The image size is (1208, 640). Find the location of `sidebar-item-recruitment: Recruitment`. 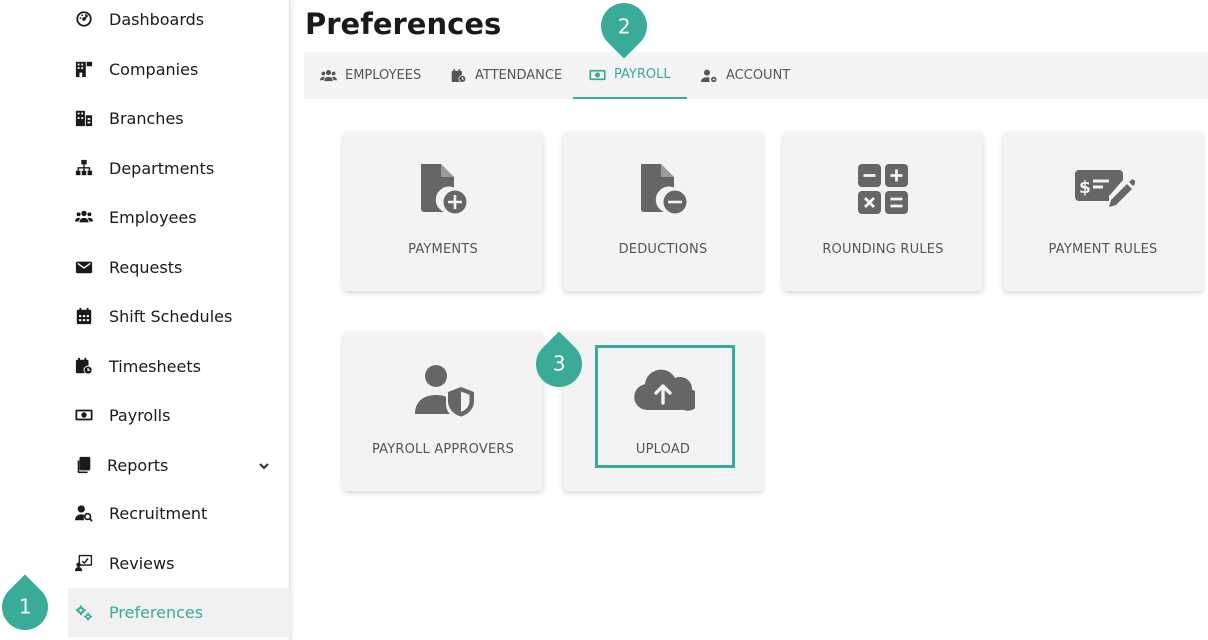

sidebar-item-recruitment: Recruitment is located at coordinates (179, 513).